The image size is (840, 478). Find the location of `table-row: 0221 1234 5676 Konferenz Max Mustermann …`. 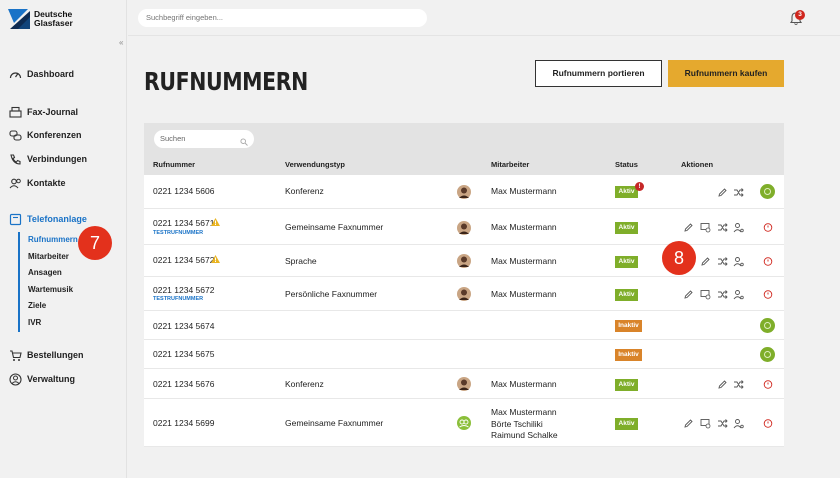

table-row: 0221 1234 5676 Konferenz Max Mustermann … is located at coordinates (464, 384).